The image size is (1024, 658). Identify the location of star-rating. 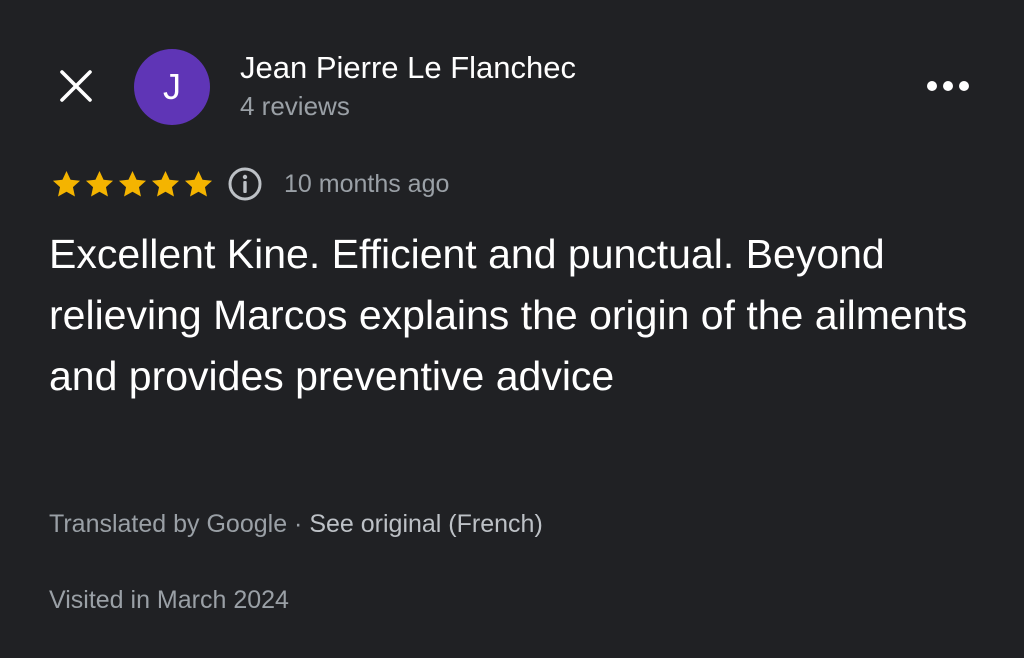
(132, 184).